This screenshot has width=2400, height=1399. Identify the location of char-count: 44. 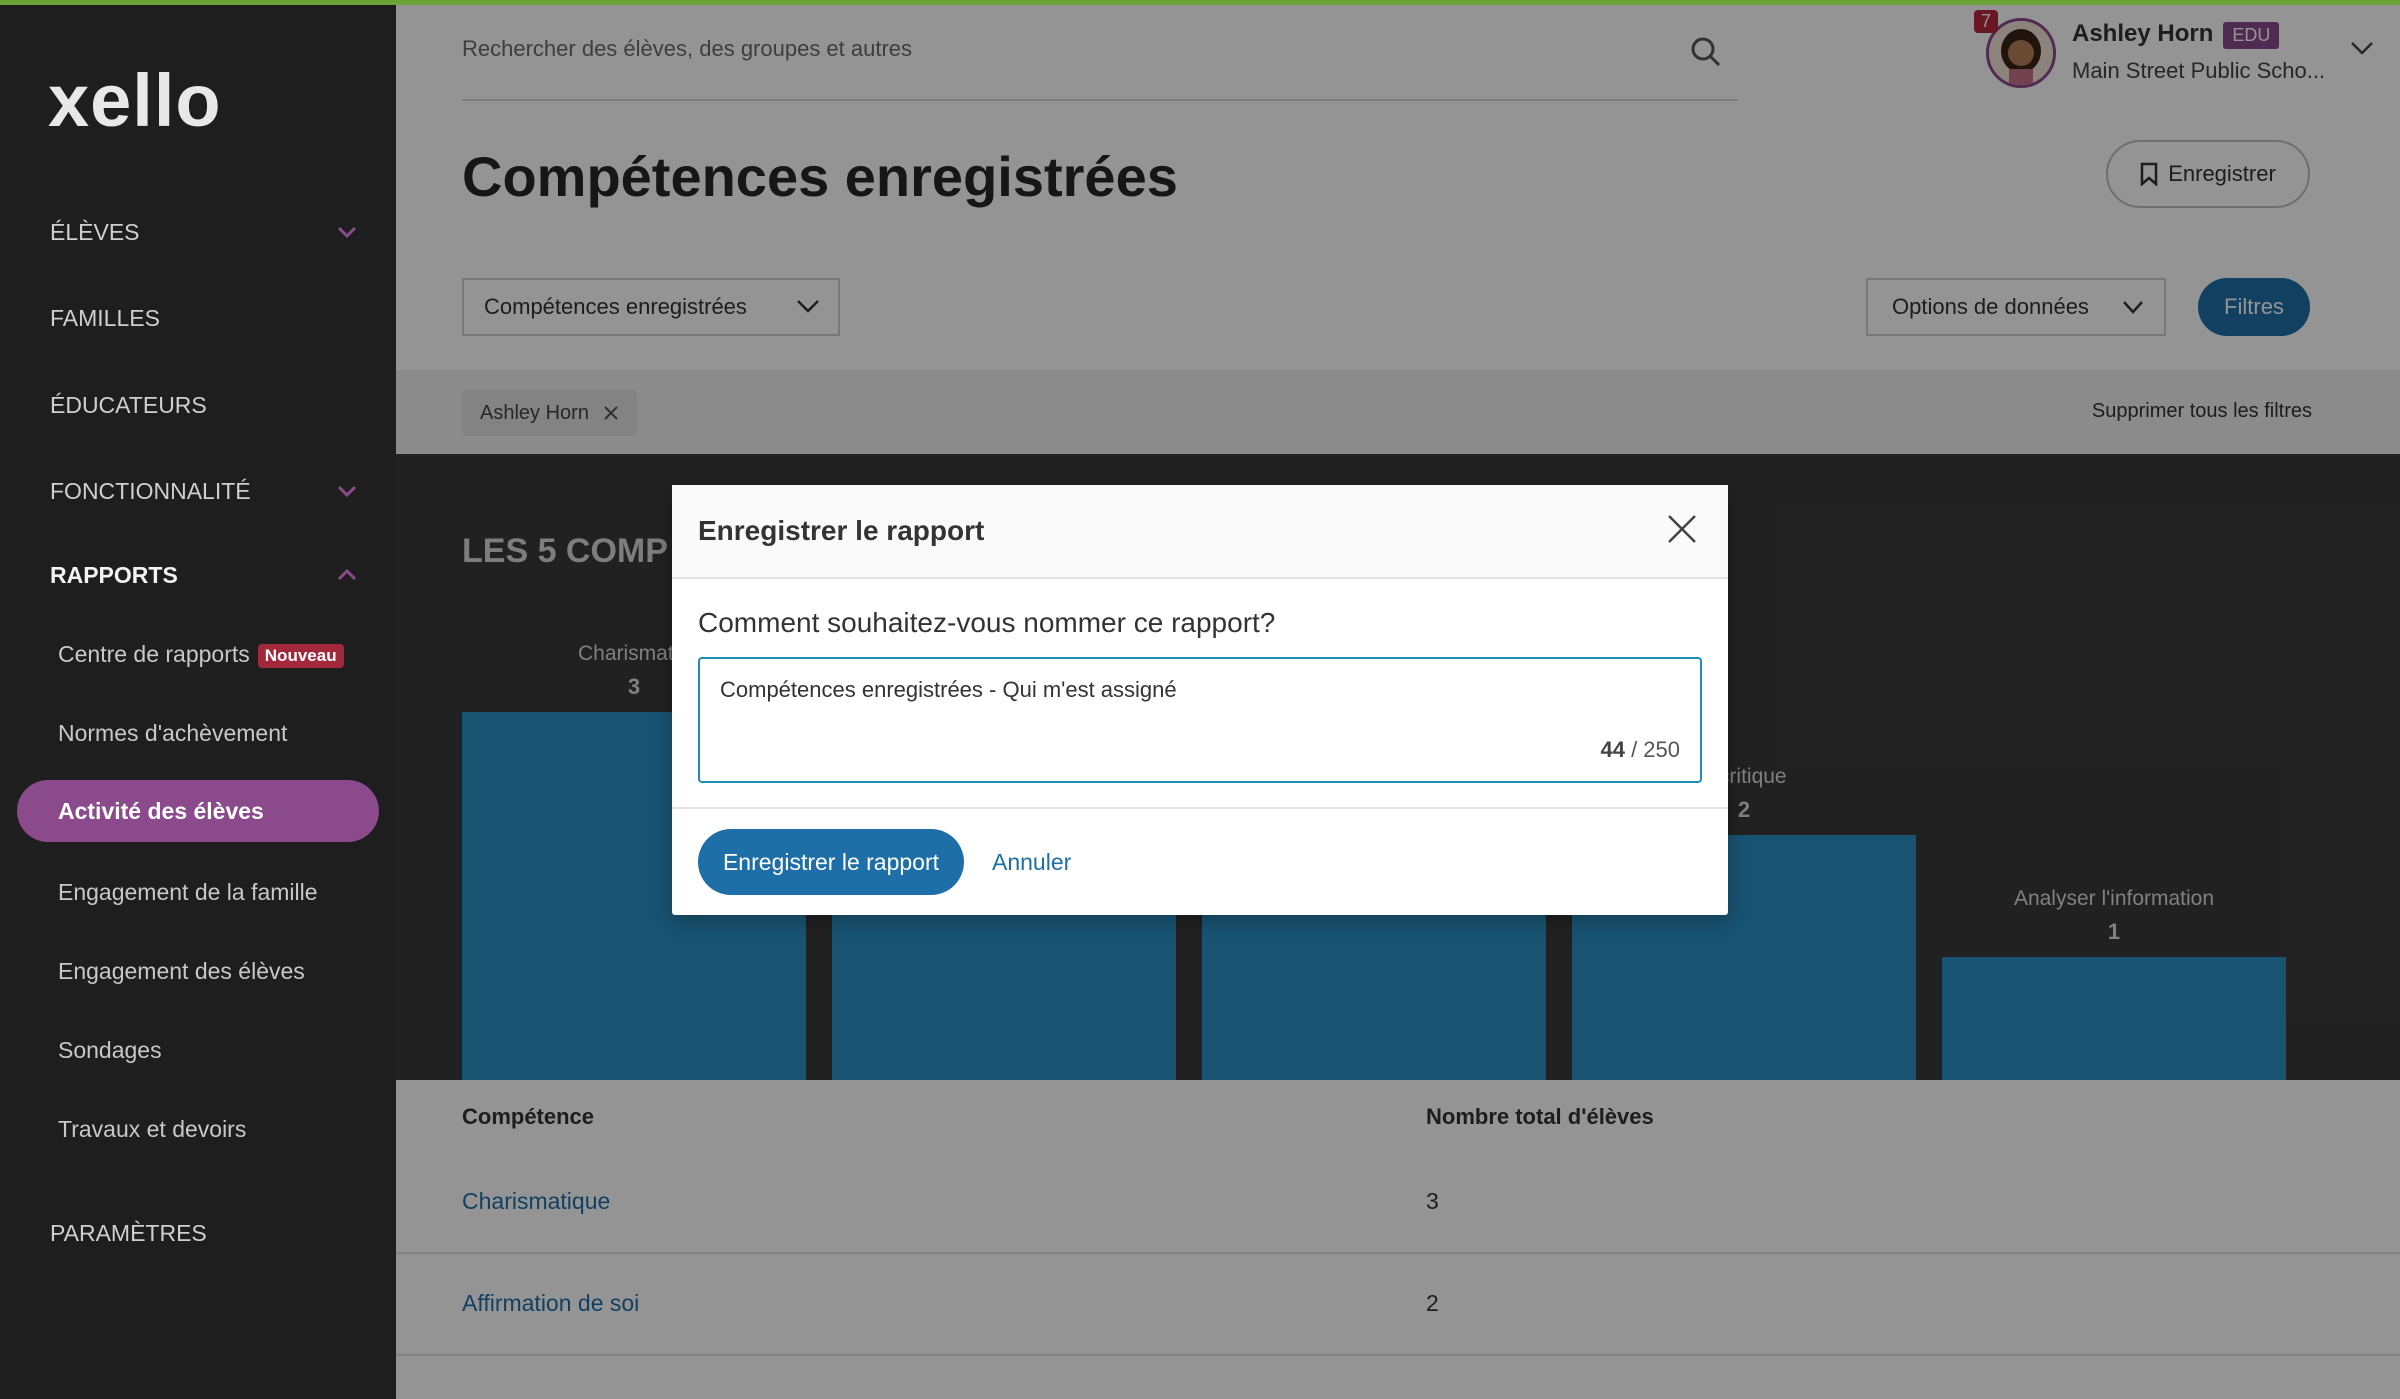
(1612, 749).